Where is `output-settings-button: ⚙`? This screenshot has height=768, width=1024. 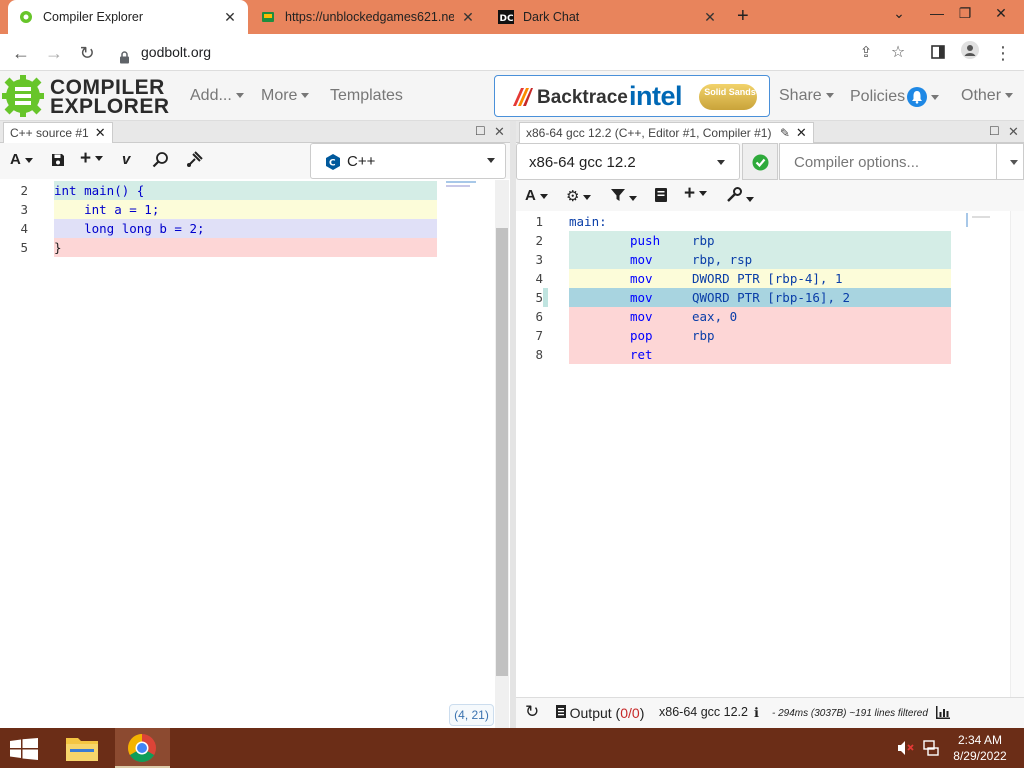 output-settings-button: ⚙ is located at coordinates (579, 197).